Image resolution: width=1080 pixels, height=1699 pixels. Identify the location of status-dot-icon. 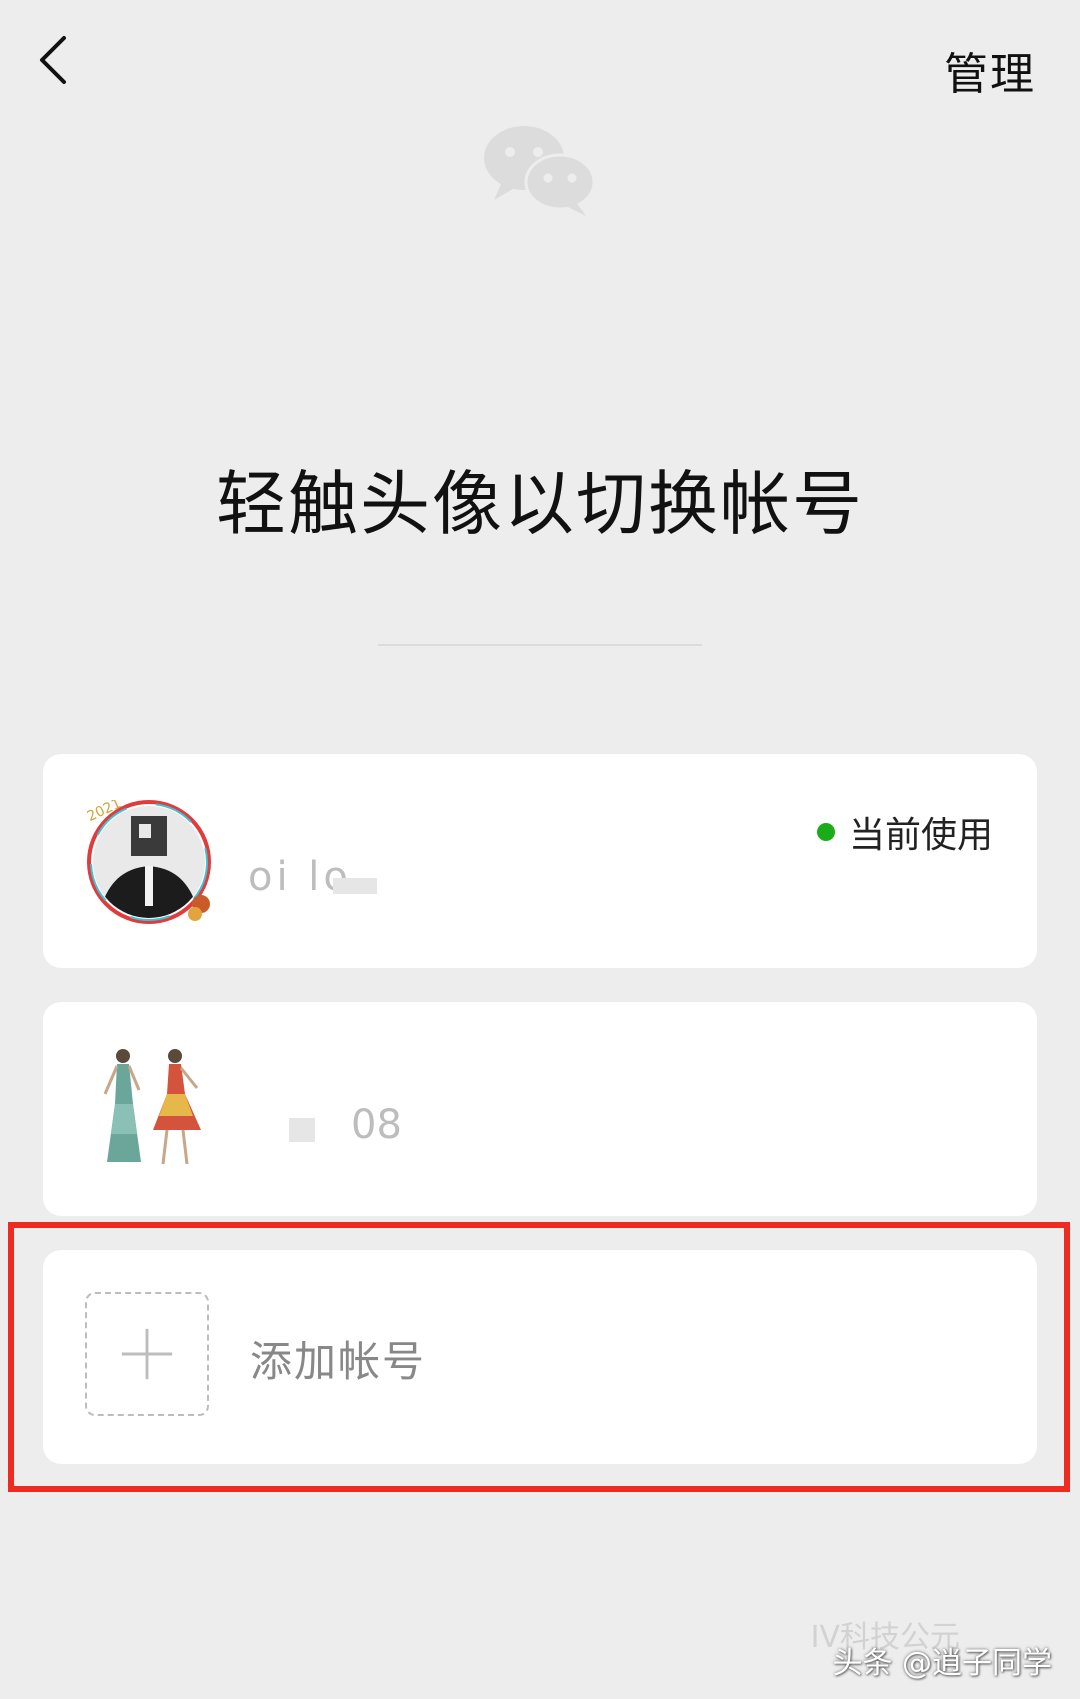
(825, 832).